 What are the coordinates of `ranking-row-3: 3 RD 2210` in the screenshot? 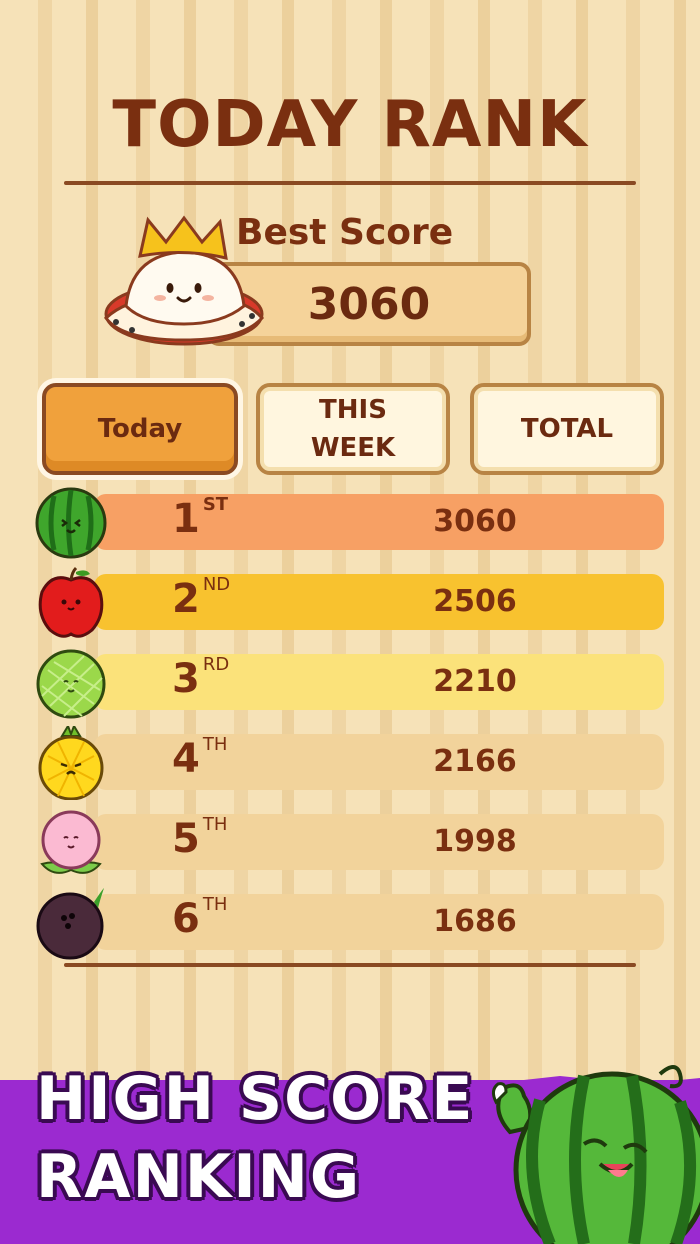 It's located at (350, 682).